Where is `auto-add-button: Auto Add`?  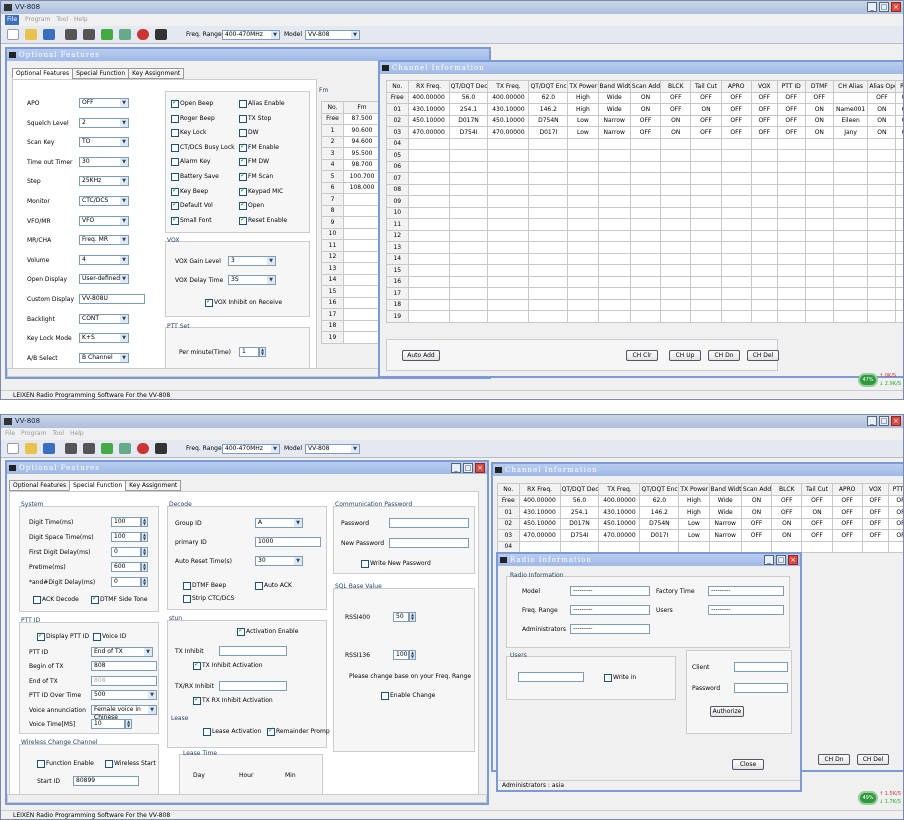 auto-add-button: Auto Add is located at coordinates (421, 355).